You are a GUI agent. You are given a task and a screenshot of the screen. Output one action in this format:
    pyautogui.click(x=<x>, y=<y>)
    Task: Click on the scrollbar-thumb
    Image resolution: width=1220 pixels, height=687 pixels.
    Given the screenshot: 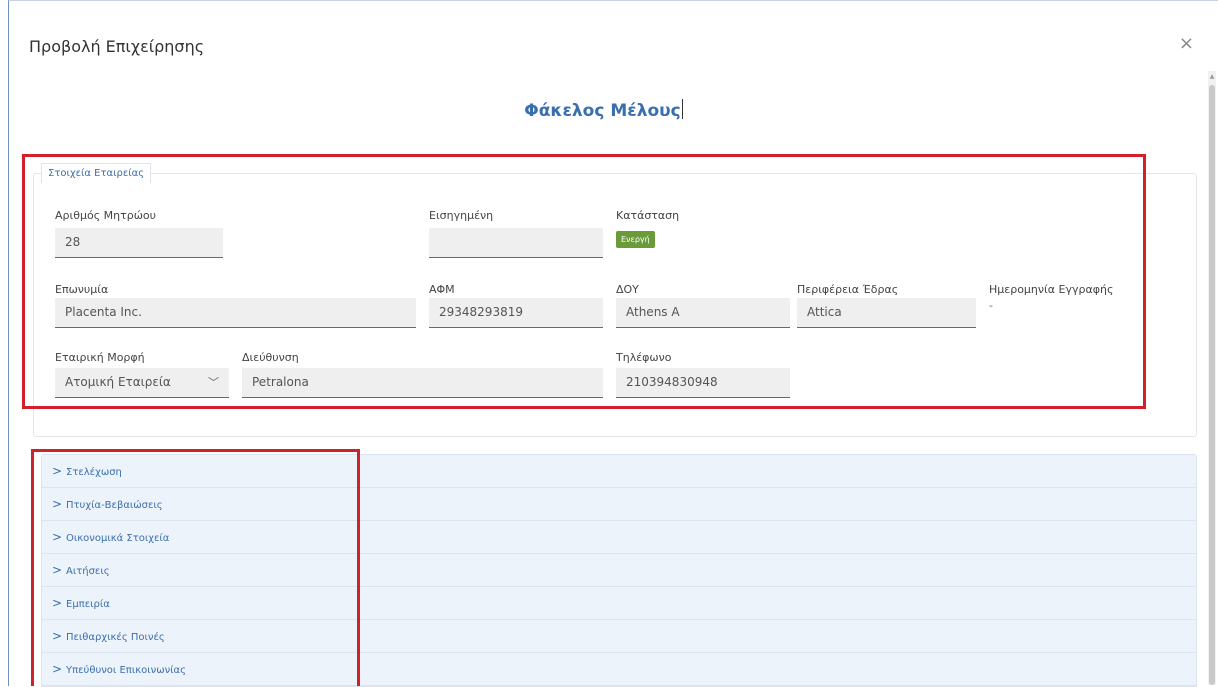 What is the action you would take?
    pyautogui.click(x=1212, y=385)
    